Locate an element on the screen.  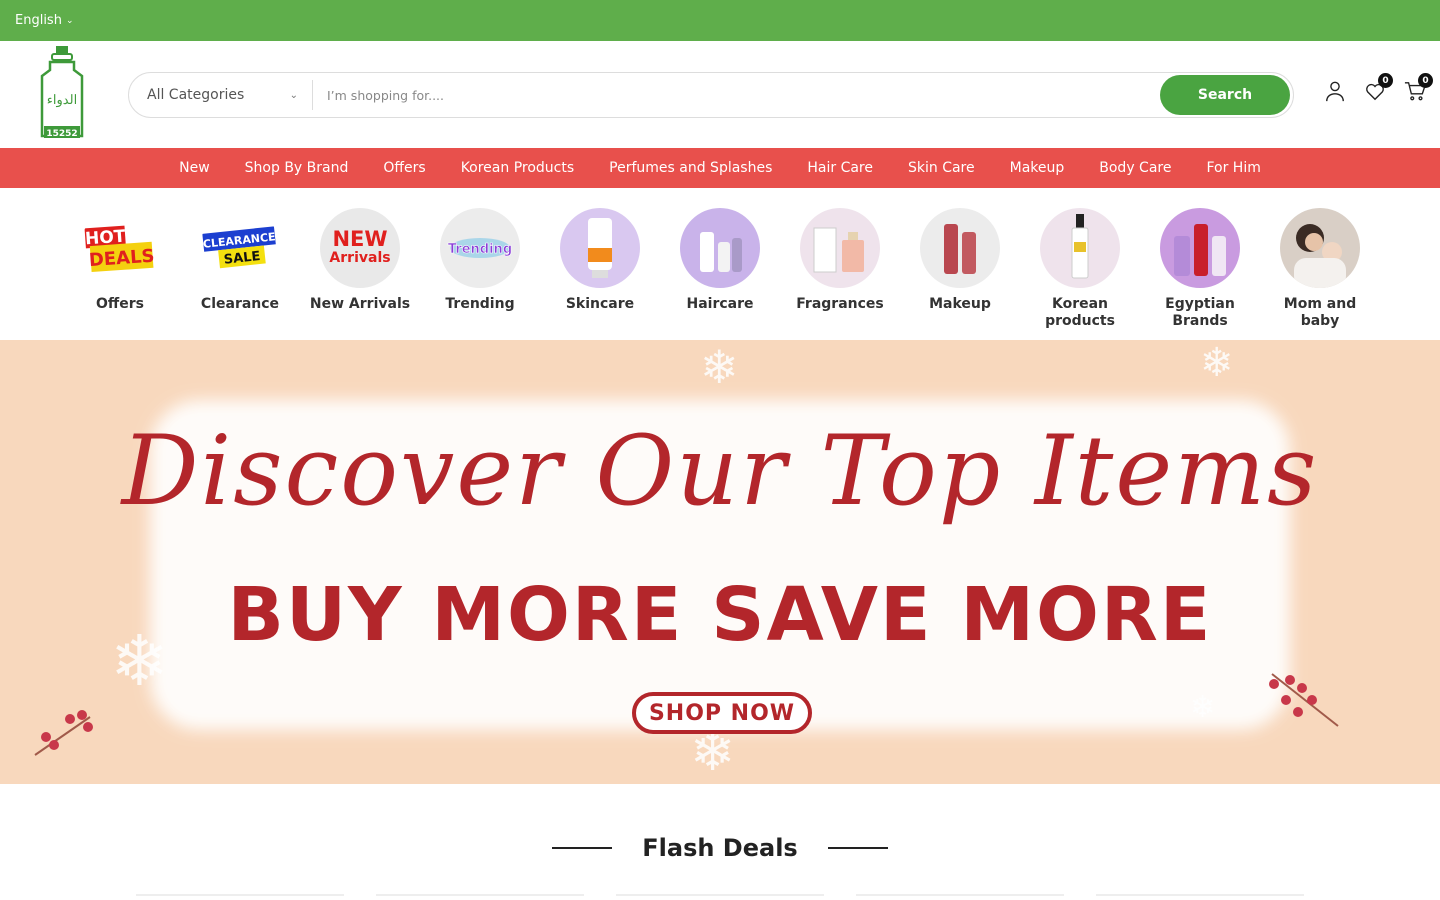
store-logo: الدواء 15252 is located at coordinates (62, 94).